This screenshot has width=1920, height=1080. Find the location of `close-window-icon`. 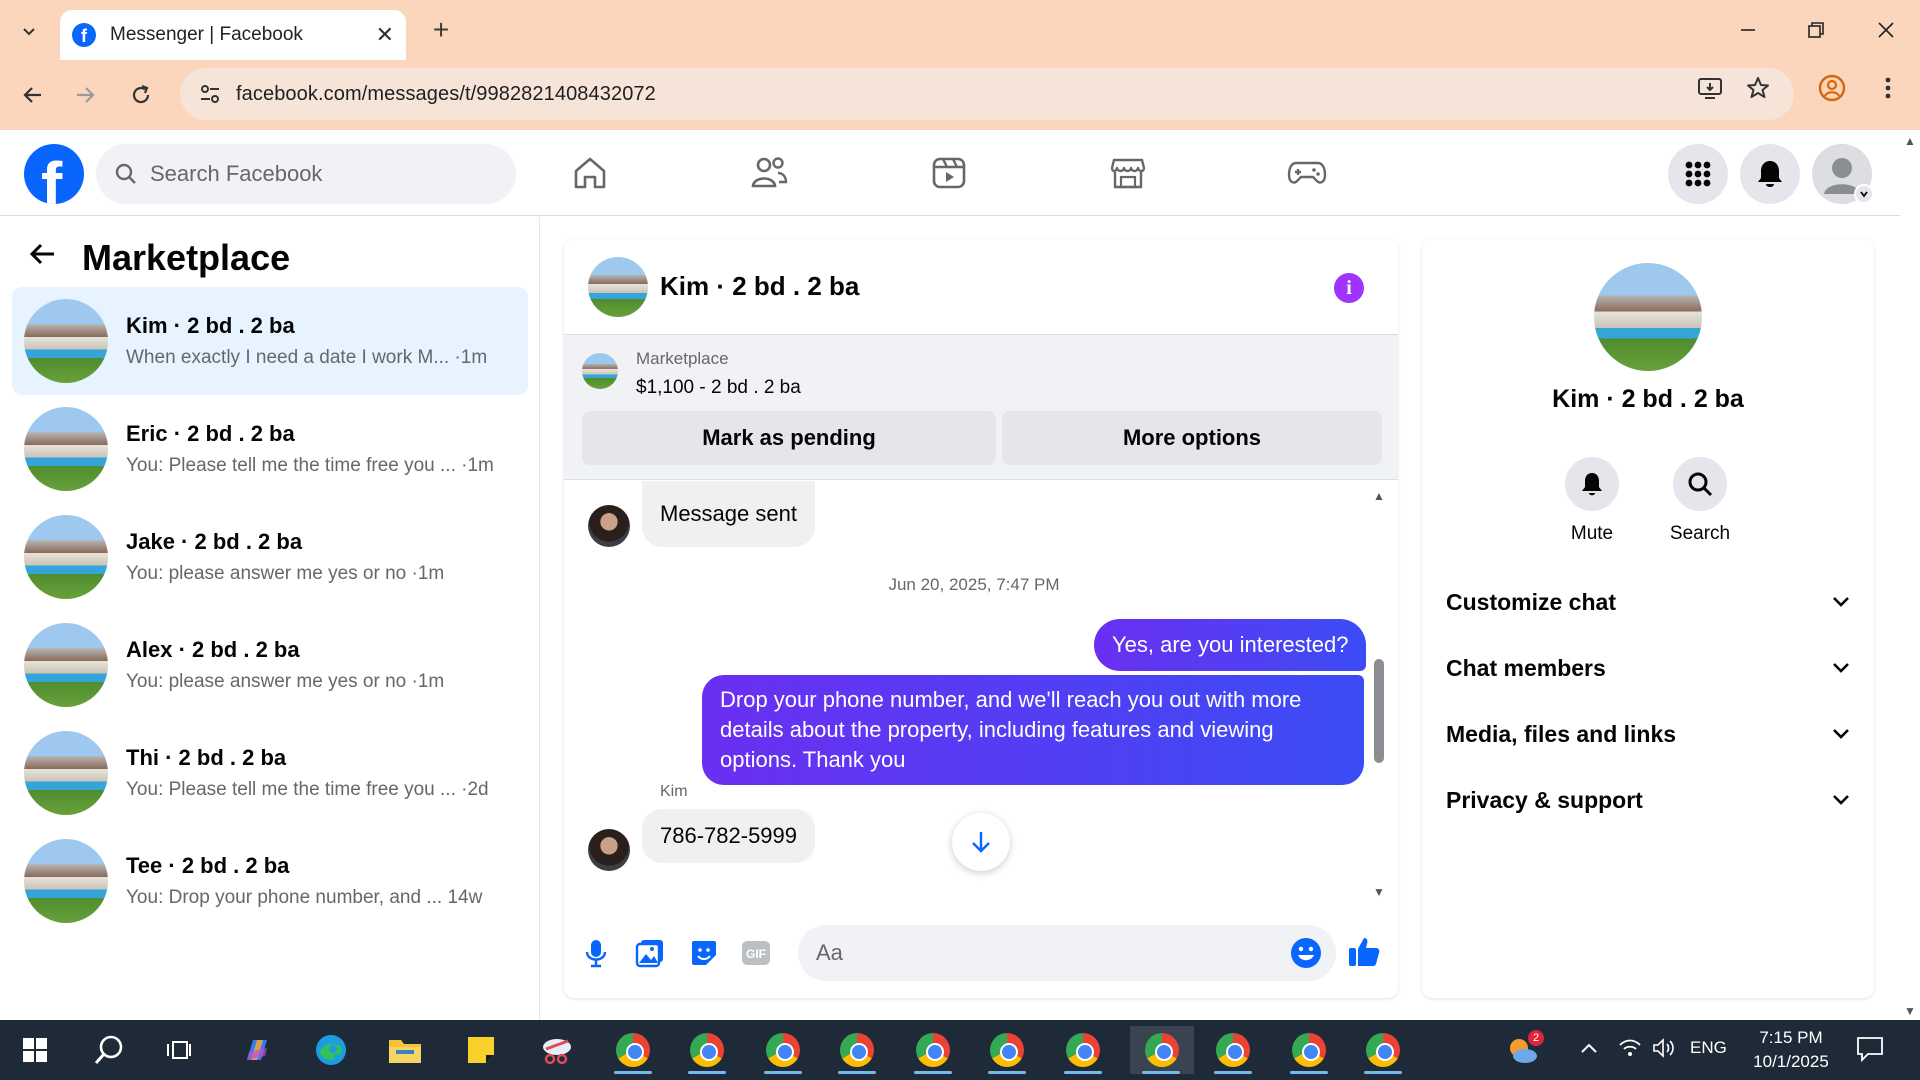

close-window-icon is located at coordinates (1886, 30).